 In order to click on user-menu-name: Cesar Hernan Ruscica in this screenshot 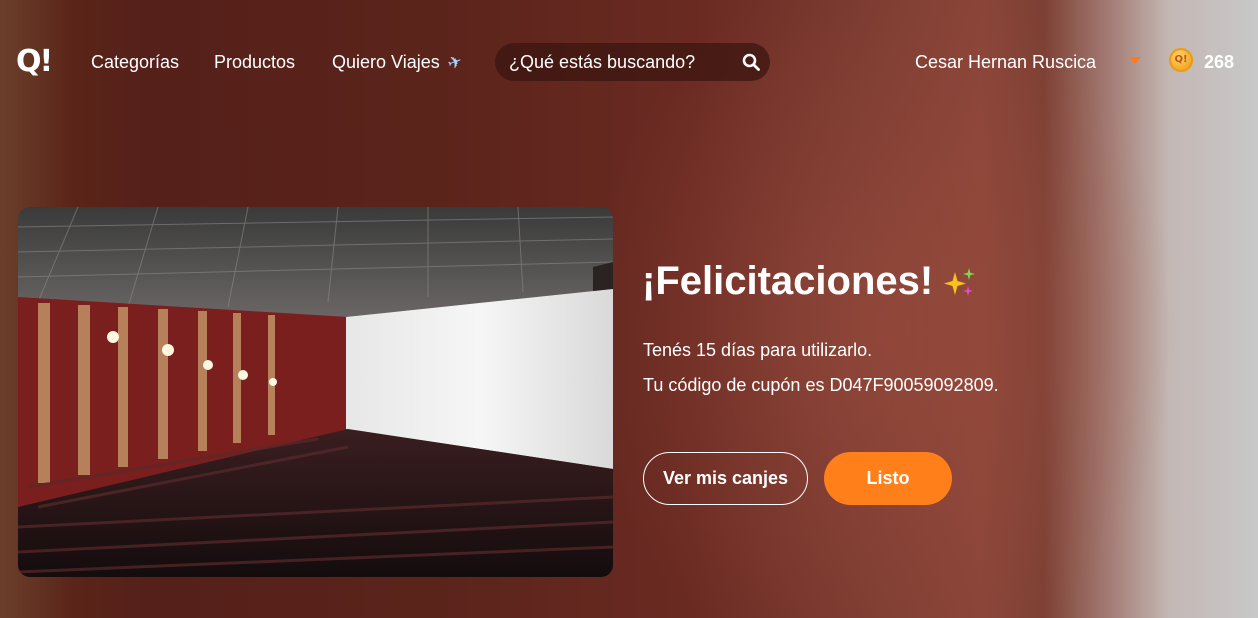, I will do `click(1005, 62)`.